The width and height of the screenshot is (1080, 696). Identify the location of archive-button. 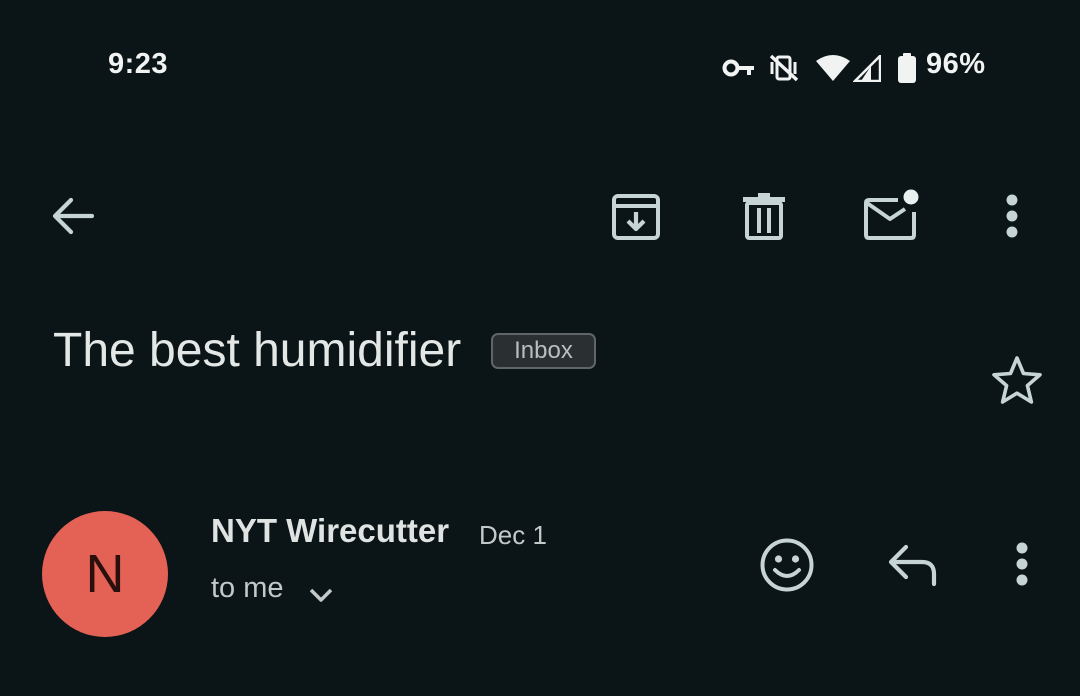
(636, 216).